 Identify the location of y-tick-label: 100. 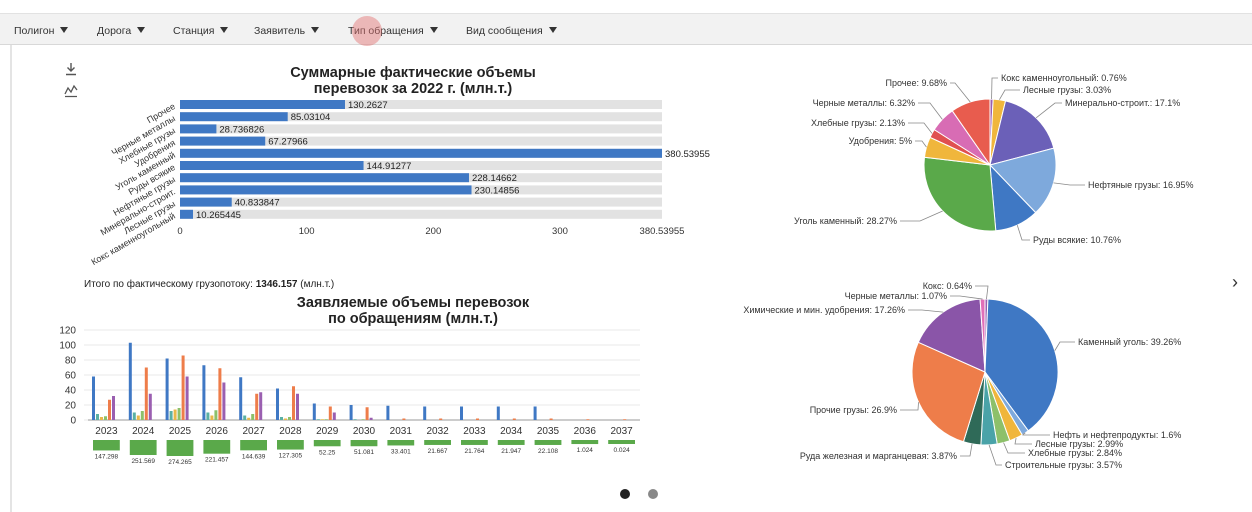
(67, 346).